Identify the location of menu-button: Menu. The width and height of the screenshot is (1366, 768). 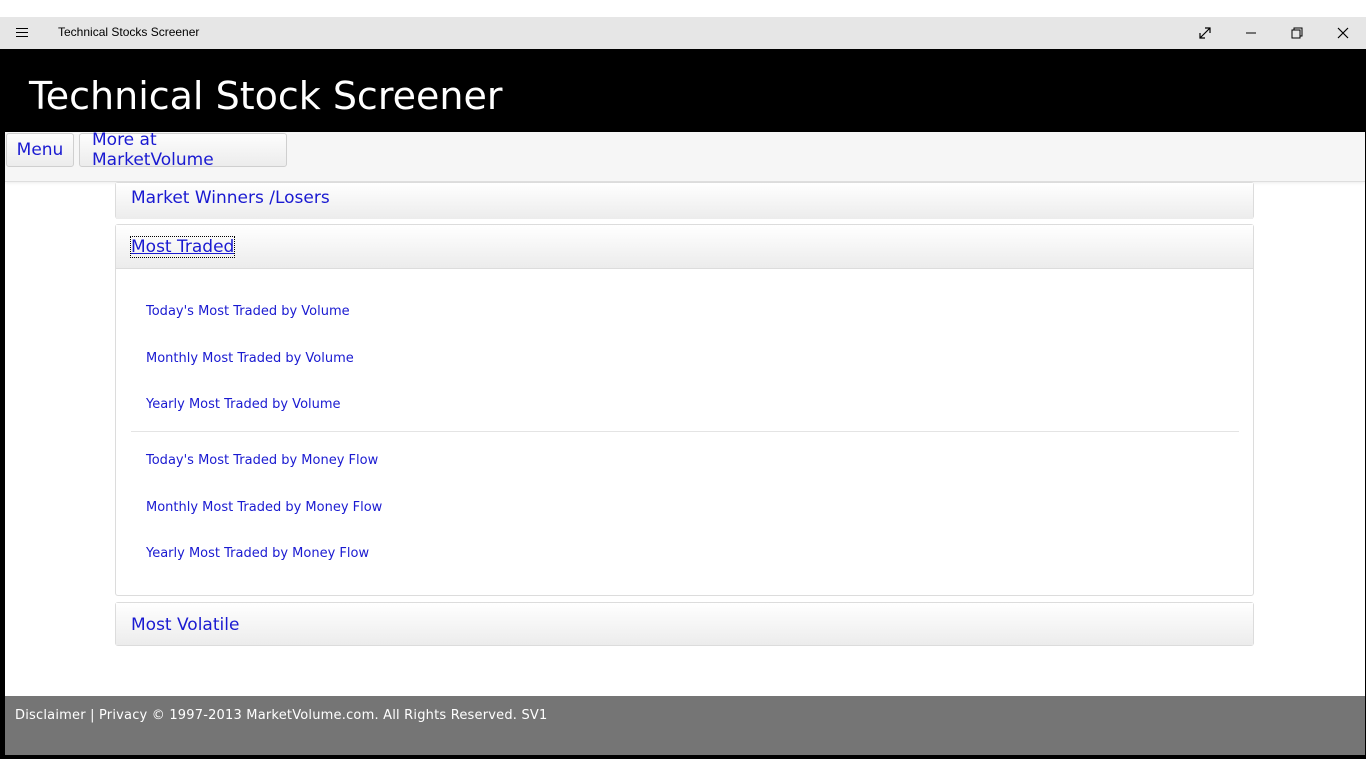
(40, 150).